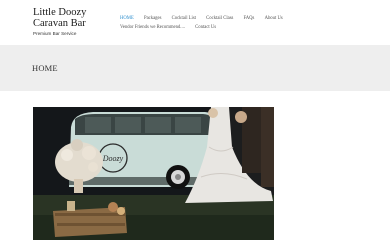 Image resolution: width=390 pixels, height=240 pixels. What do you see at coordinates (249, 19) in the screenshot?
I see `nav-item-faqs: FAQs` at bounding box center [249, 19].